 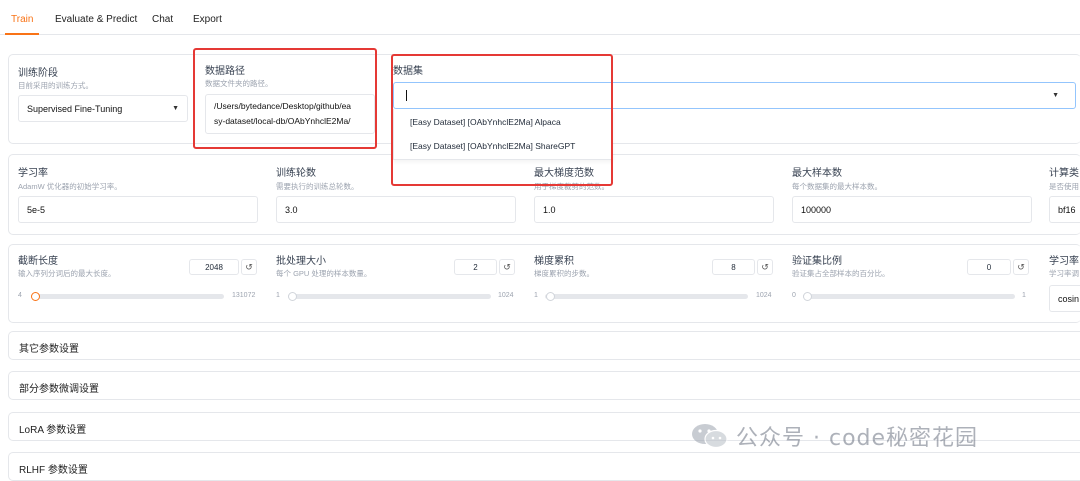 What do you see at coordinates (22, 34) in the screenshot?
I see `active-tab-indicator` at bounding box center [22, 34].